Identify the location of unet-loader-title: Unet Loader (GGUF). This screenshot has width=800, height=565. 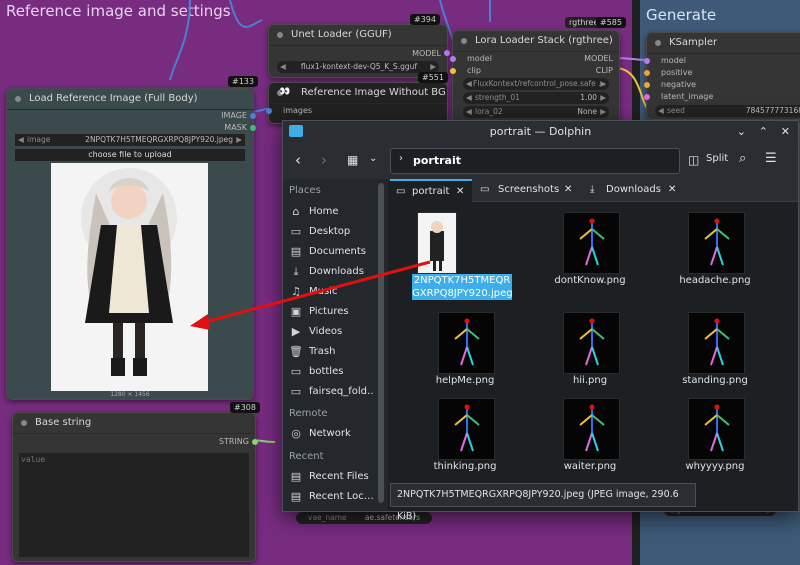
(358, 35).